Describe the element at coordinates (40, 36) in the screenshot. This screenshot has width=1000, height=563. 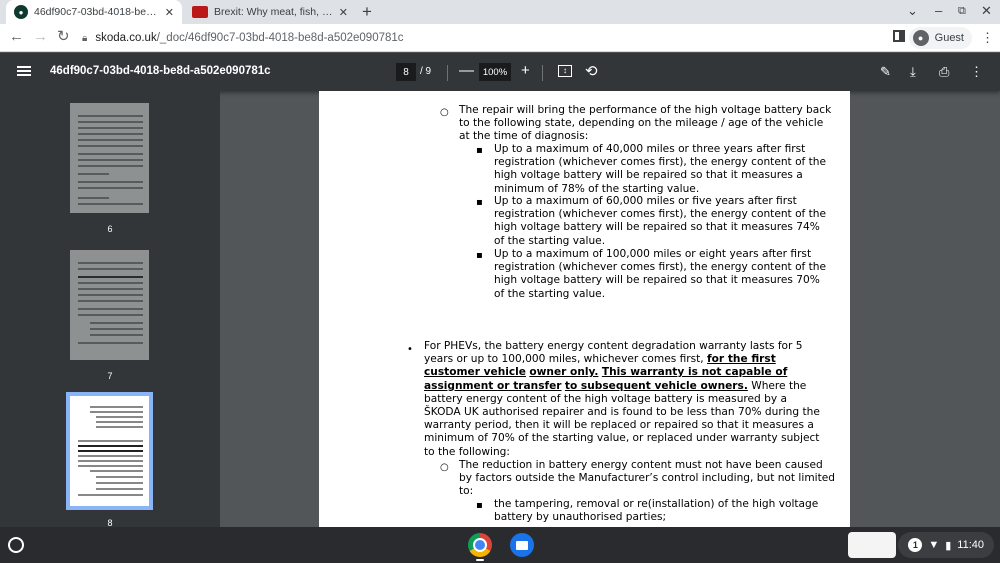
I see `forward-icon: →` at that location.